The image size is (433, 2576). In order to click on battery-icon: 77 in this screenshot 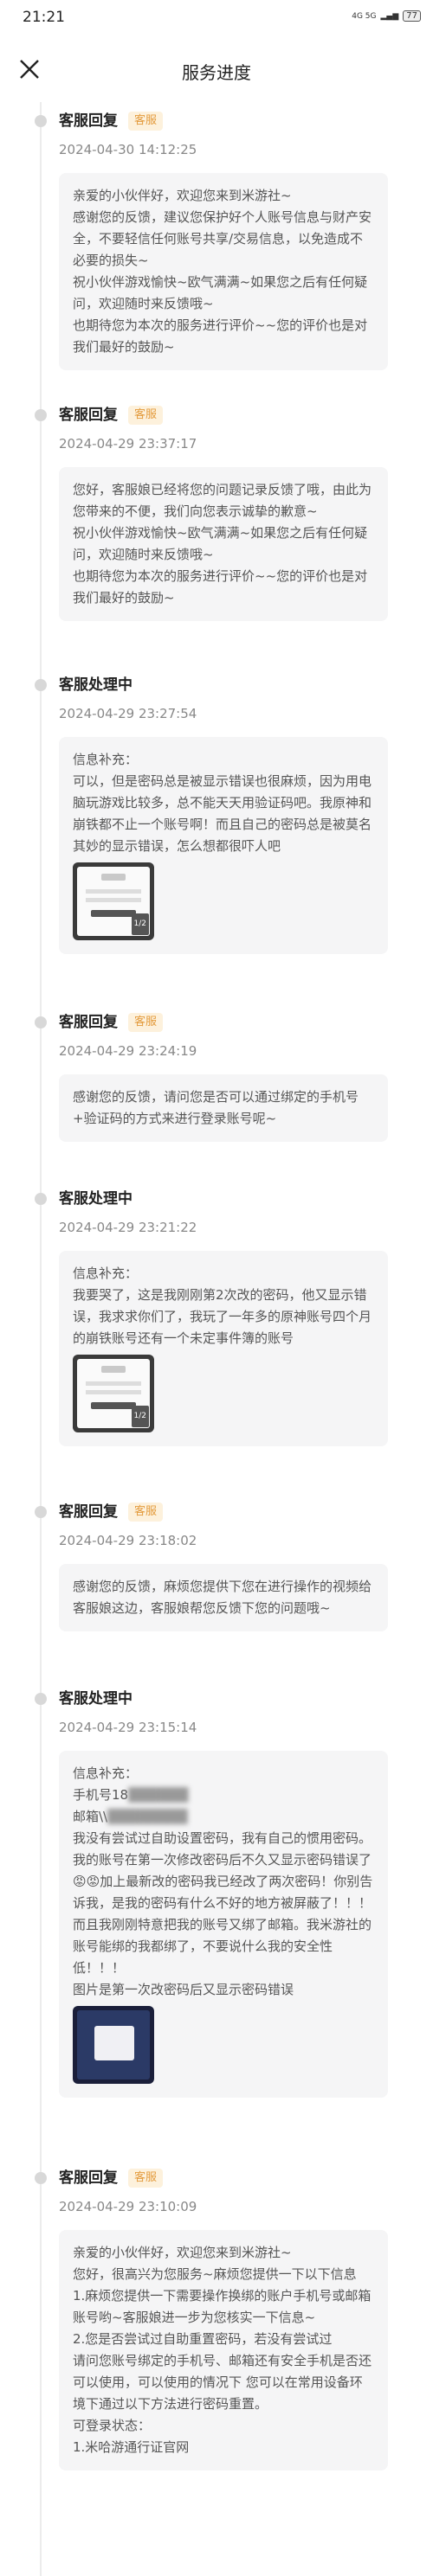, I will do `click(412, 16)`.